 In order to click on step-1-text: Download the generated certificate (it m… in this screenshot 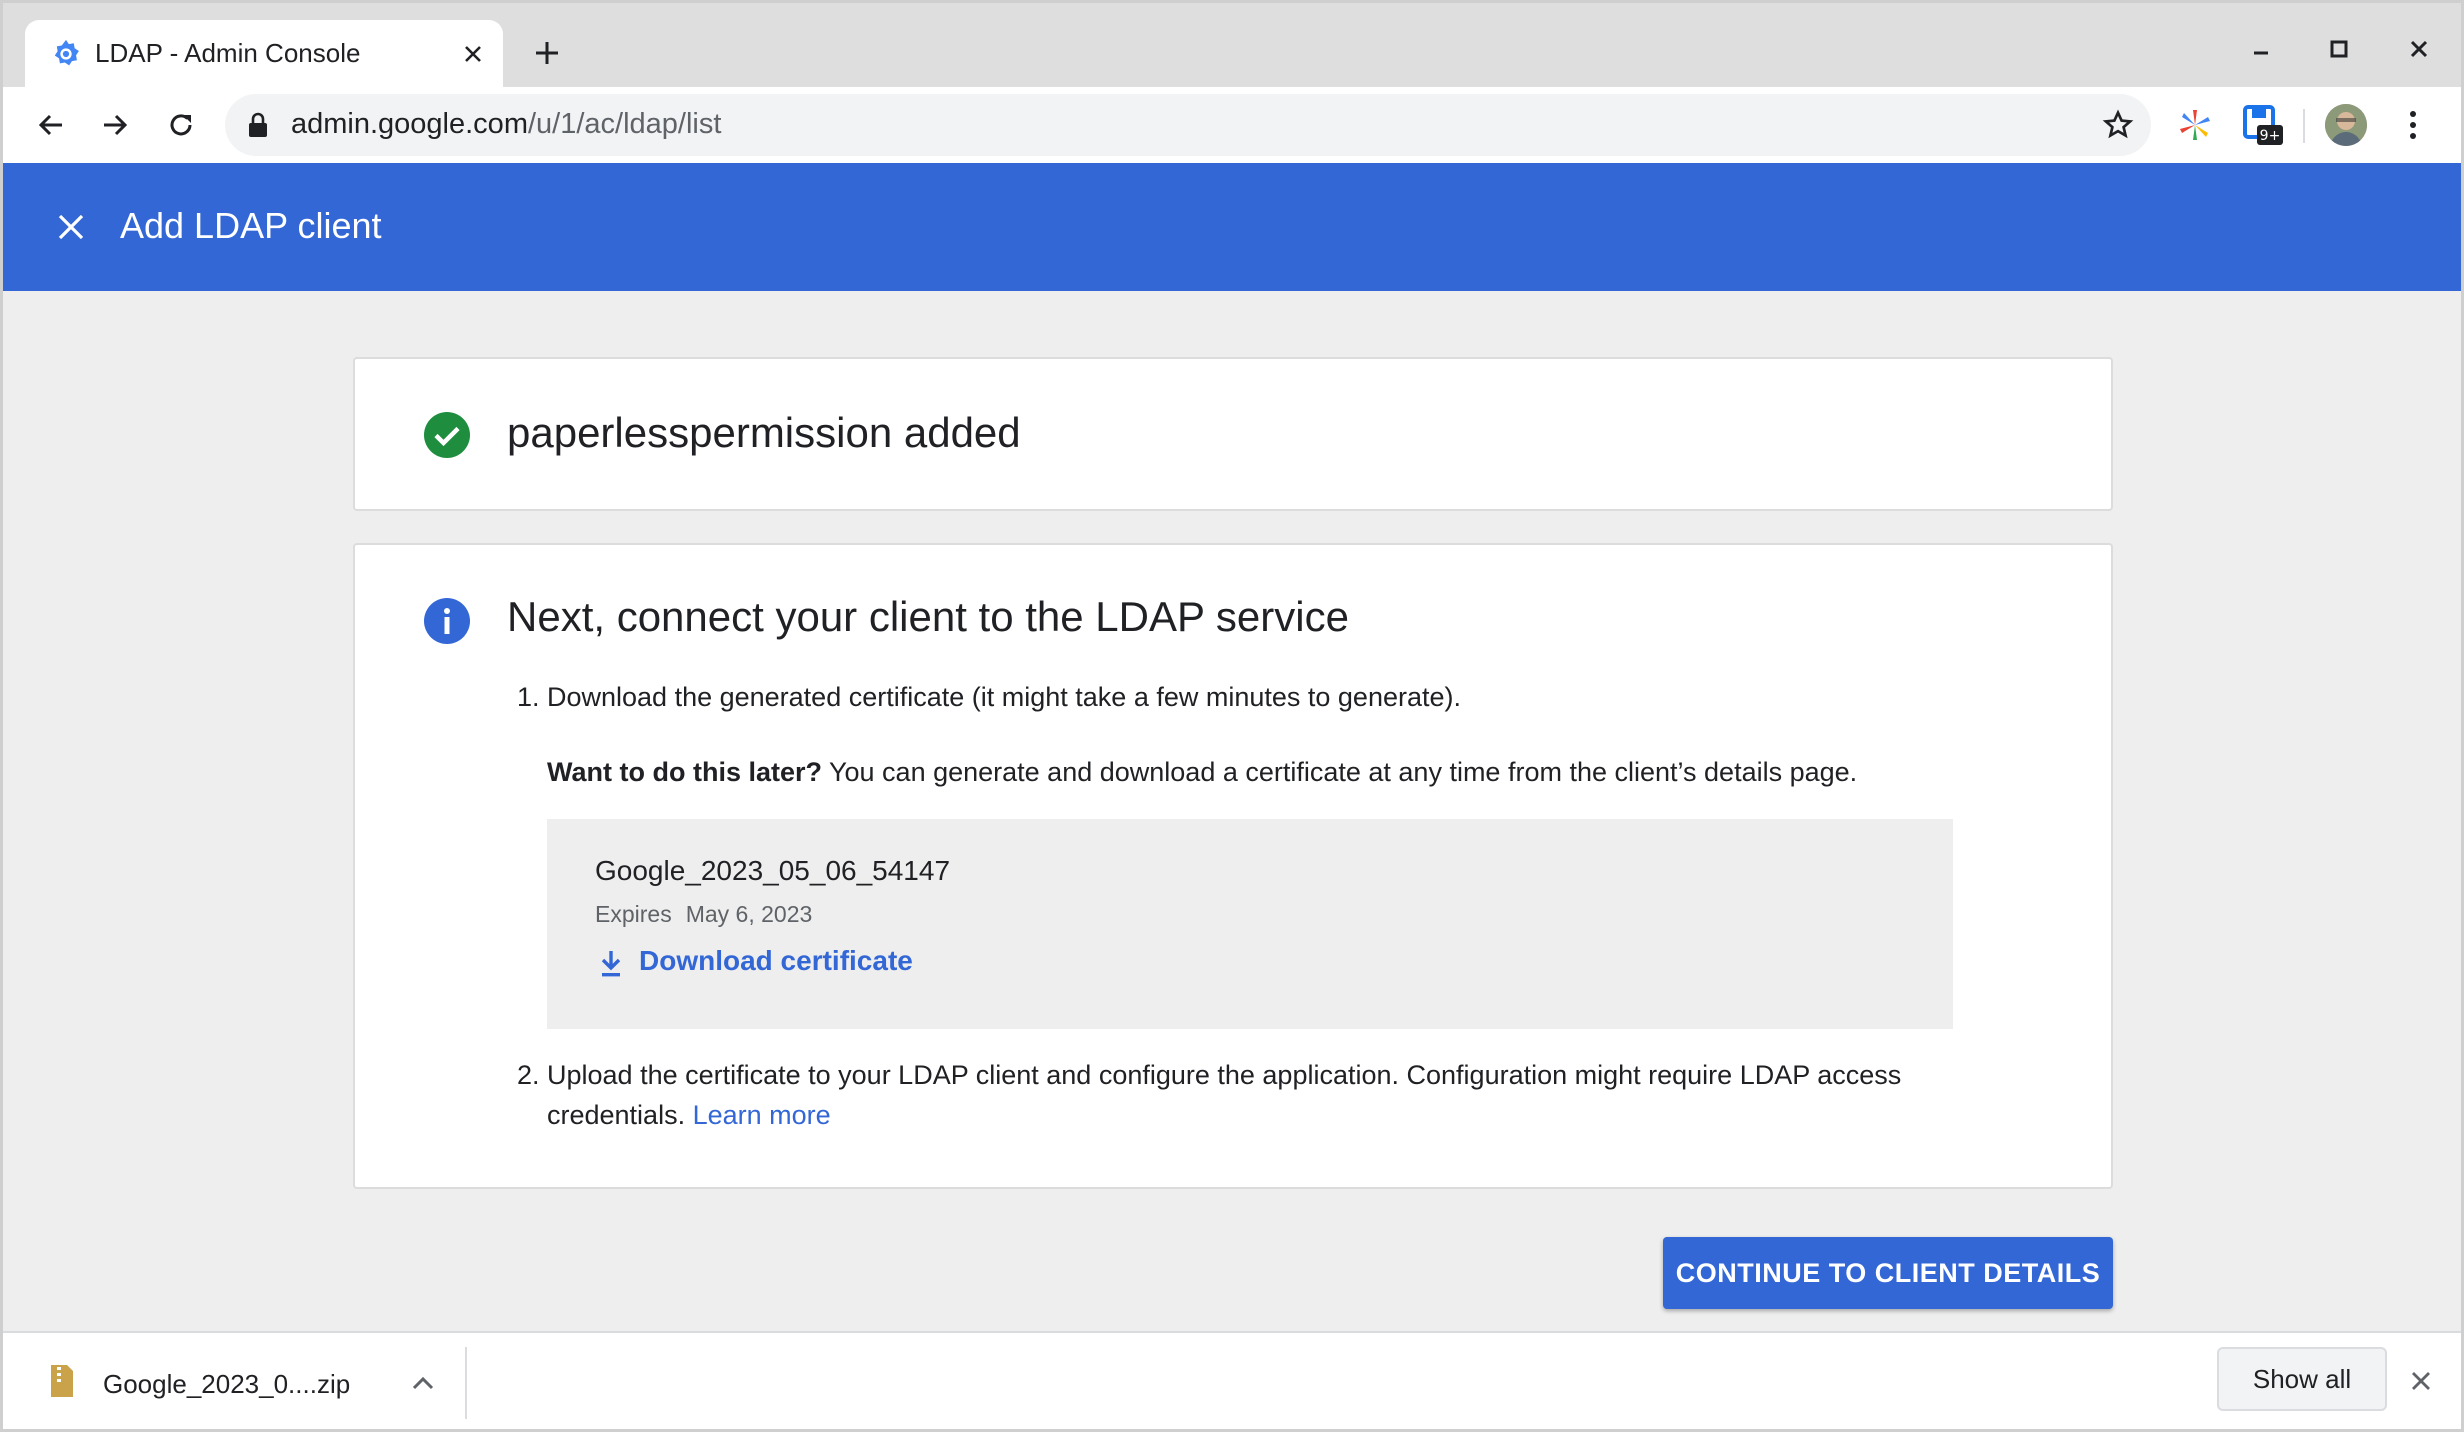, I will do `click(1004, 697)`.